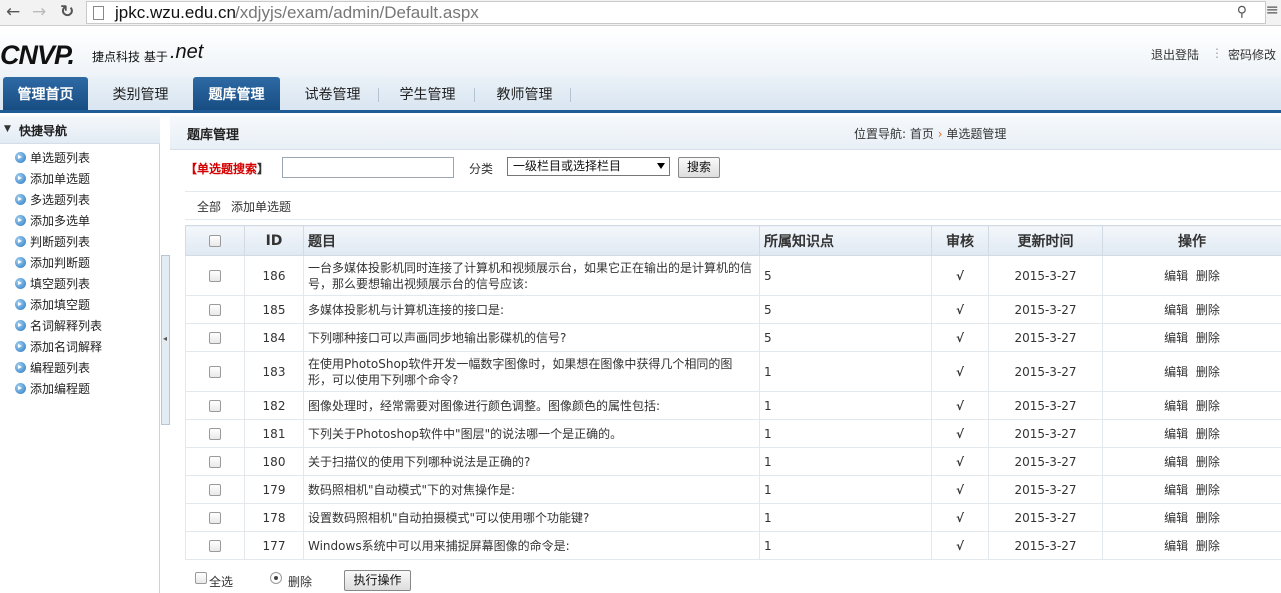 The image size is (1281, 593). What do you see at coordinates (274, 433) in the screenshot?
I see `row-id: 181` at bounding box center [274, 433].